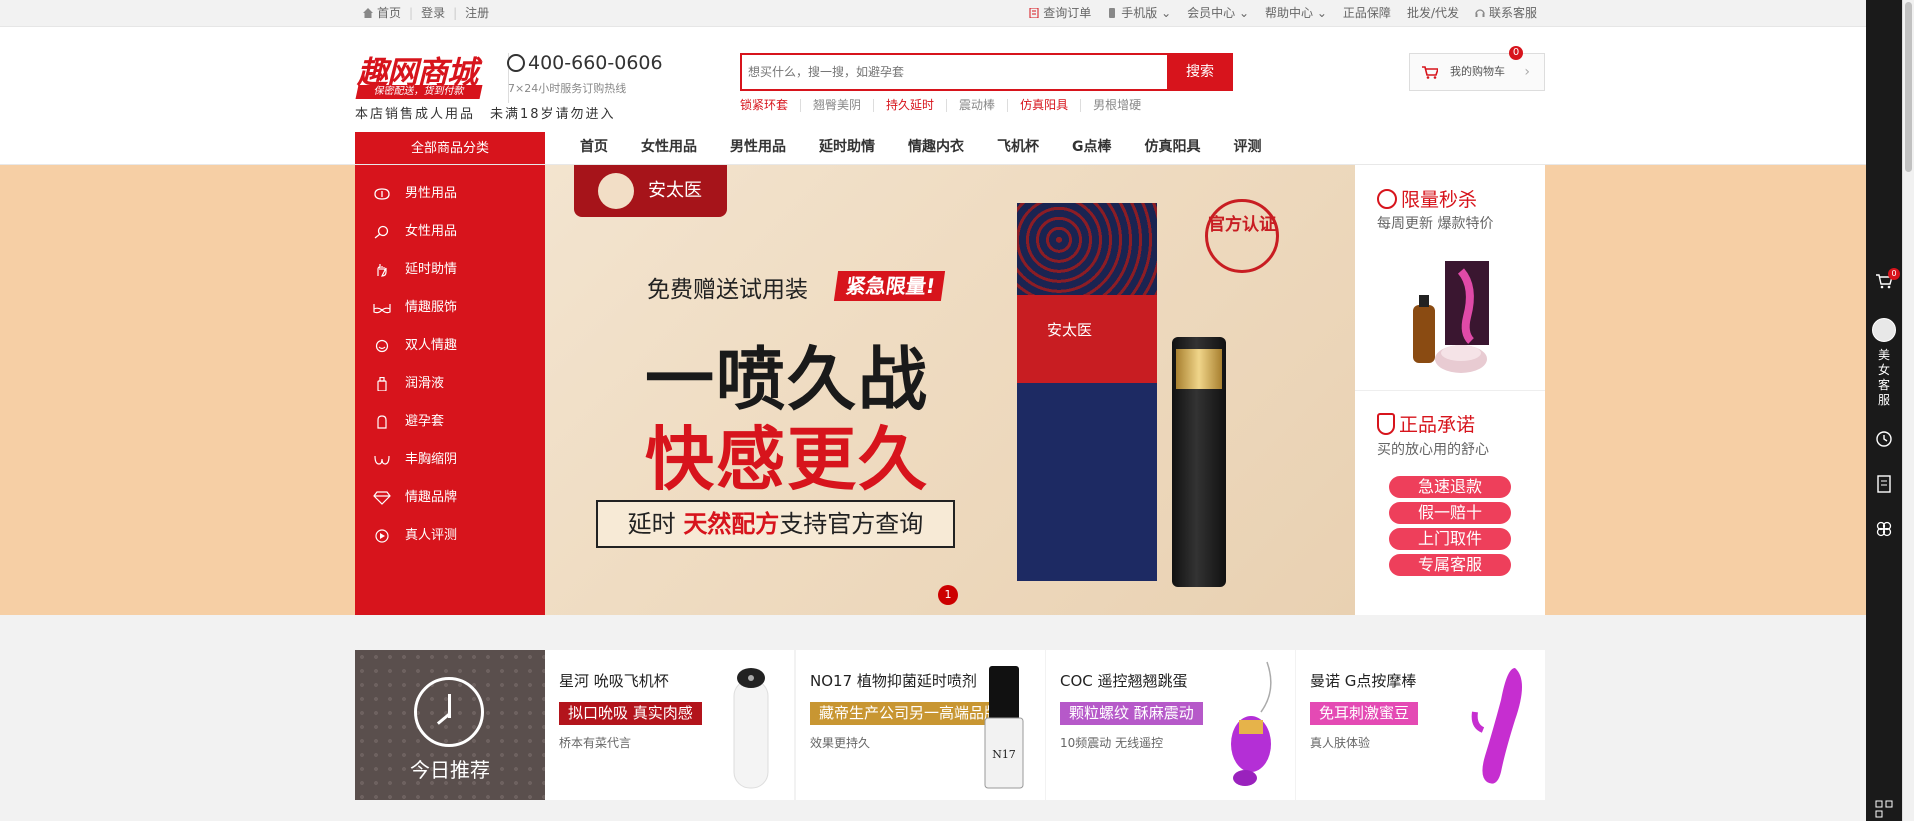  Describe the element at coordinates (1070, 330) in the screenshot. I see `product-box-brand: 安太医` at that location.